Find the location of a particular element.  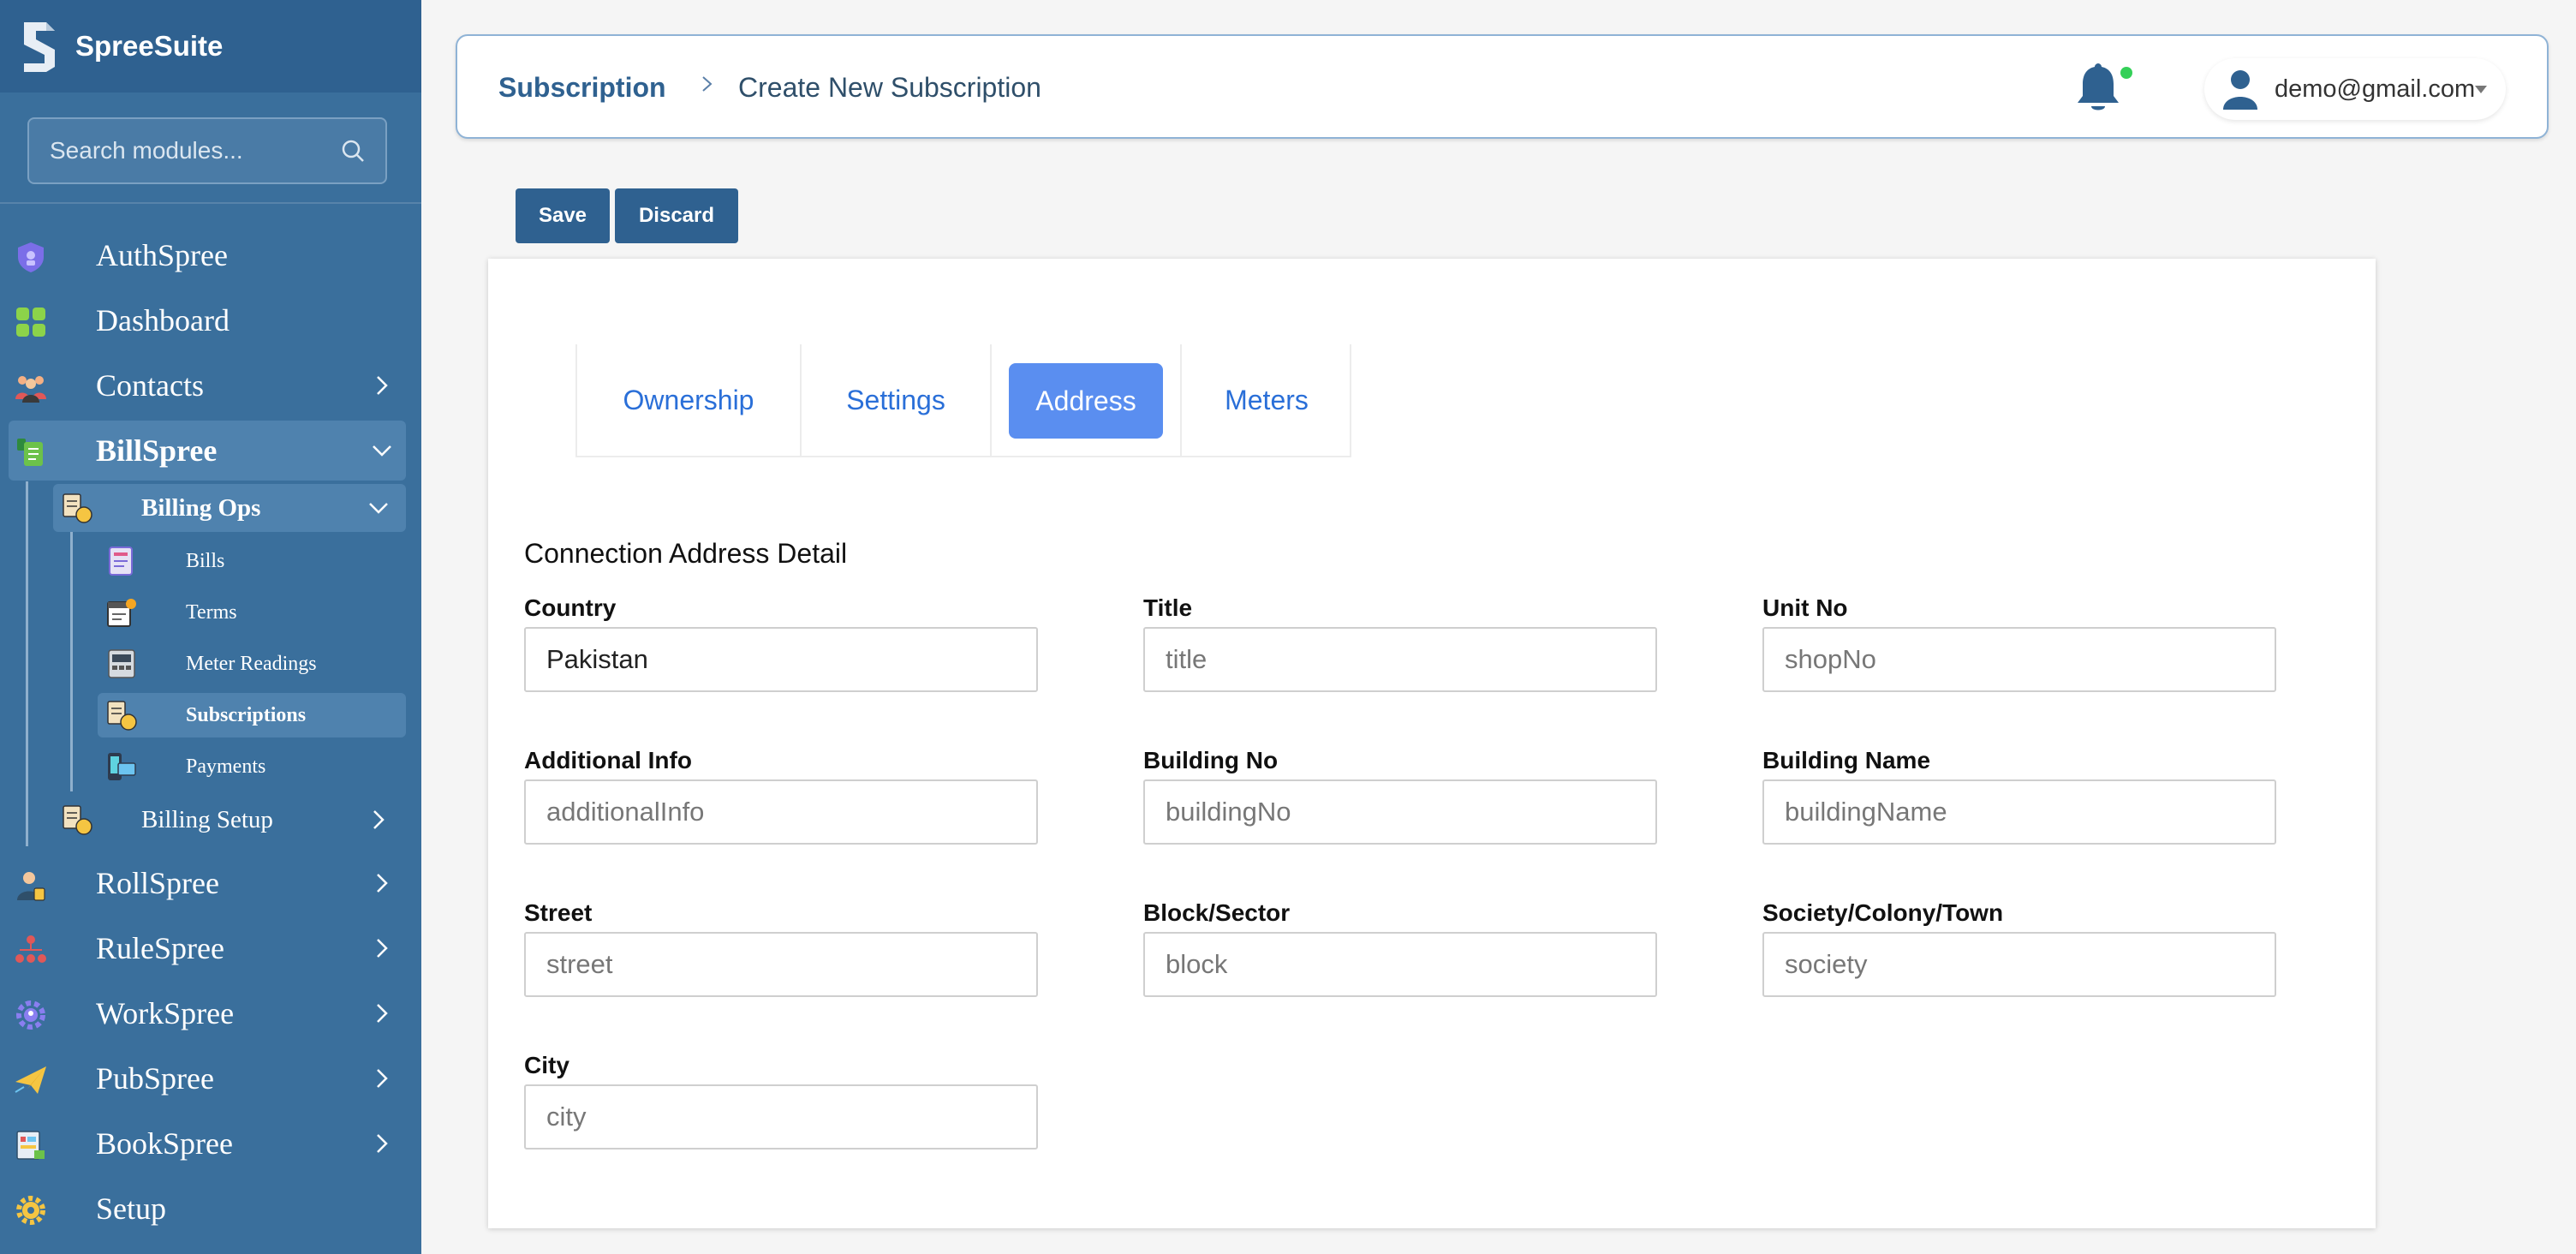

tab-settings: Settings is located at coordinates (896, 400).